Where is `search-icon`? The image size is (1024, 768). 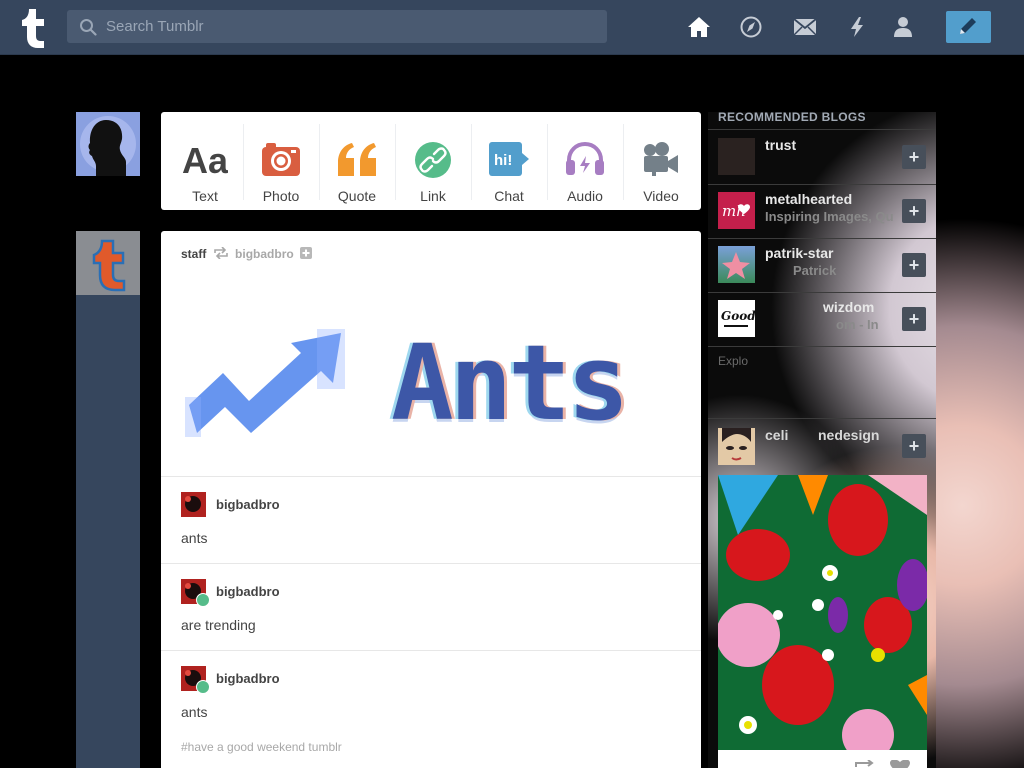
search-icon is located at coordinates (88, 27).